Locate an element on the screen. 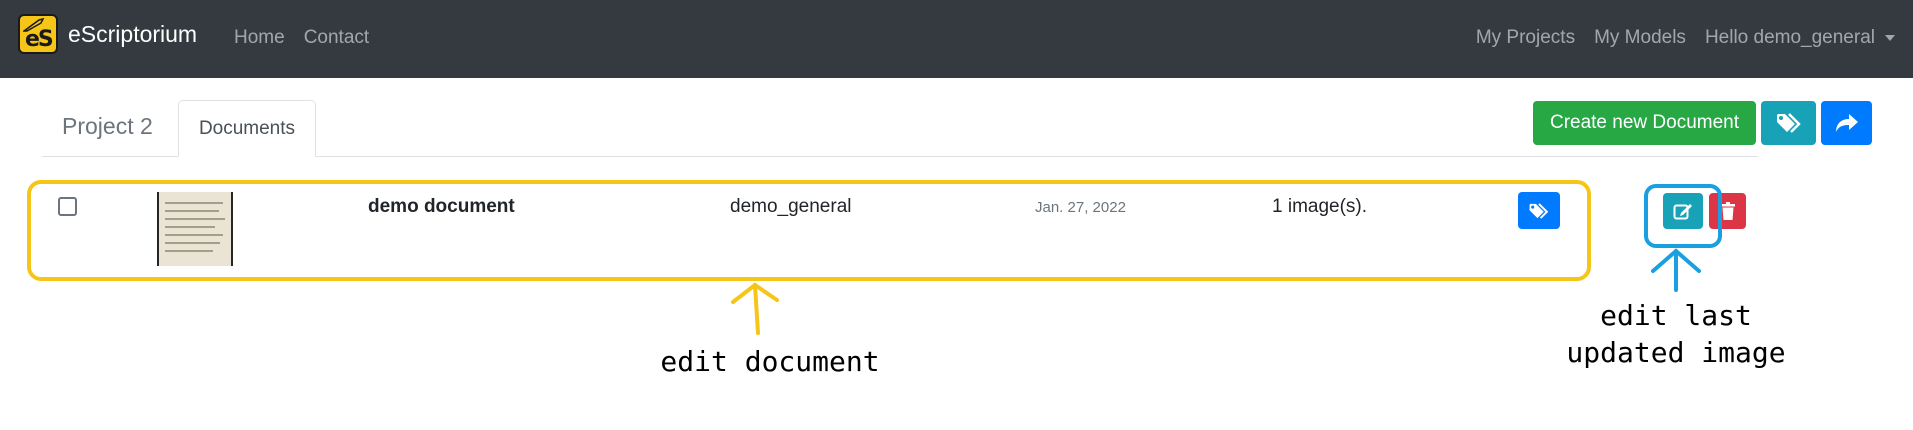 The width and height of the screenshot is (1913, 430). edit-image-arrow is located at coordinates (1676, 270).